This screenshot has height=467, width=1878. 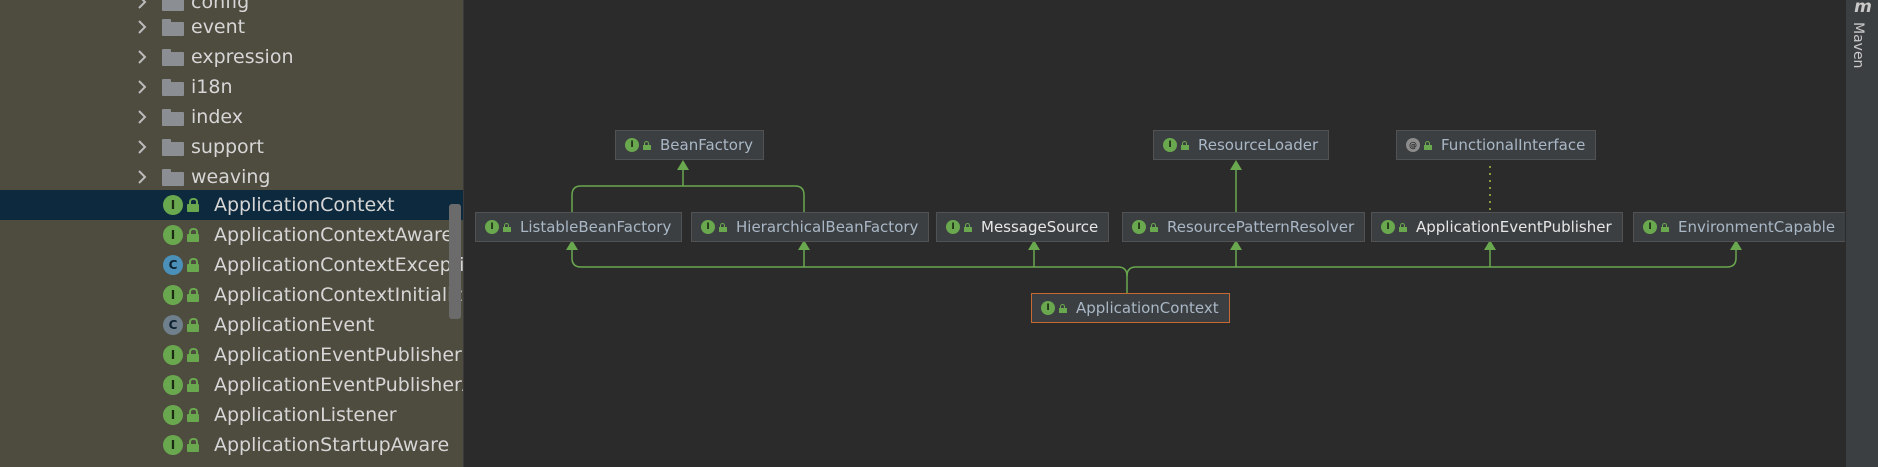 I want to click on node-resource-pattern-resolver: I ResourcePatternResolver, so click(x=1244, y=227).